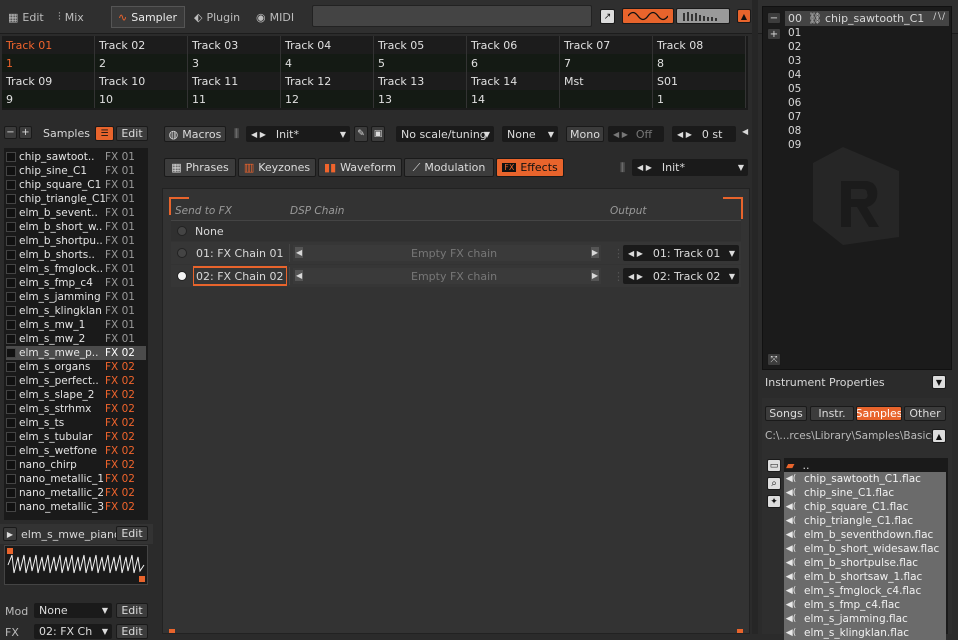  I want to click on pattern-slot: 3, so click(234, 63).